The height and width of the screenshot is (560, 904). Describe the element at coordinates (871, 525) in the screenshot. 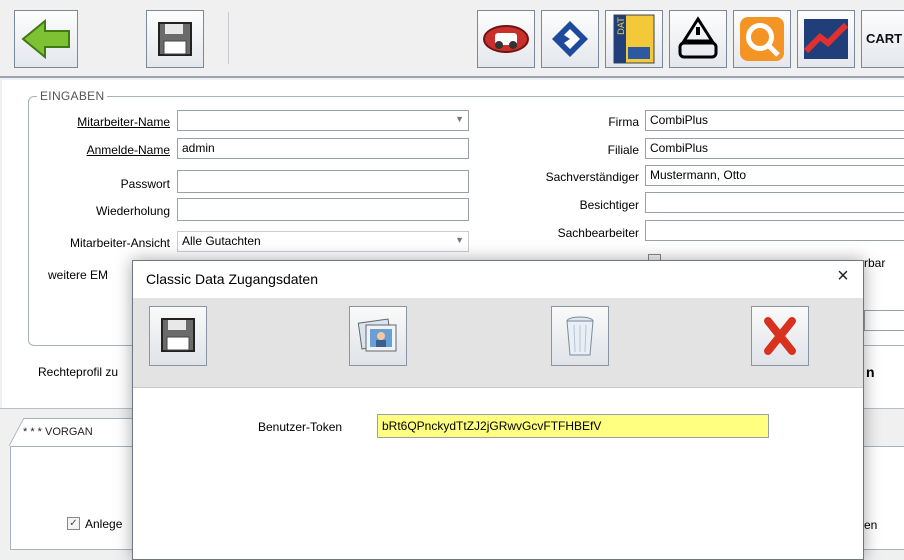

I see `partial-lower-right-text: en` at that location.